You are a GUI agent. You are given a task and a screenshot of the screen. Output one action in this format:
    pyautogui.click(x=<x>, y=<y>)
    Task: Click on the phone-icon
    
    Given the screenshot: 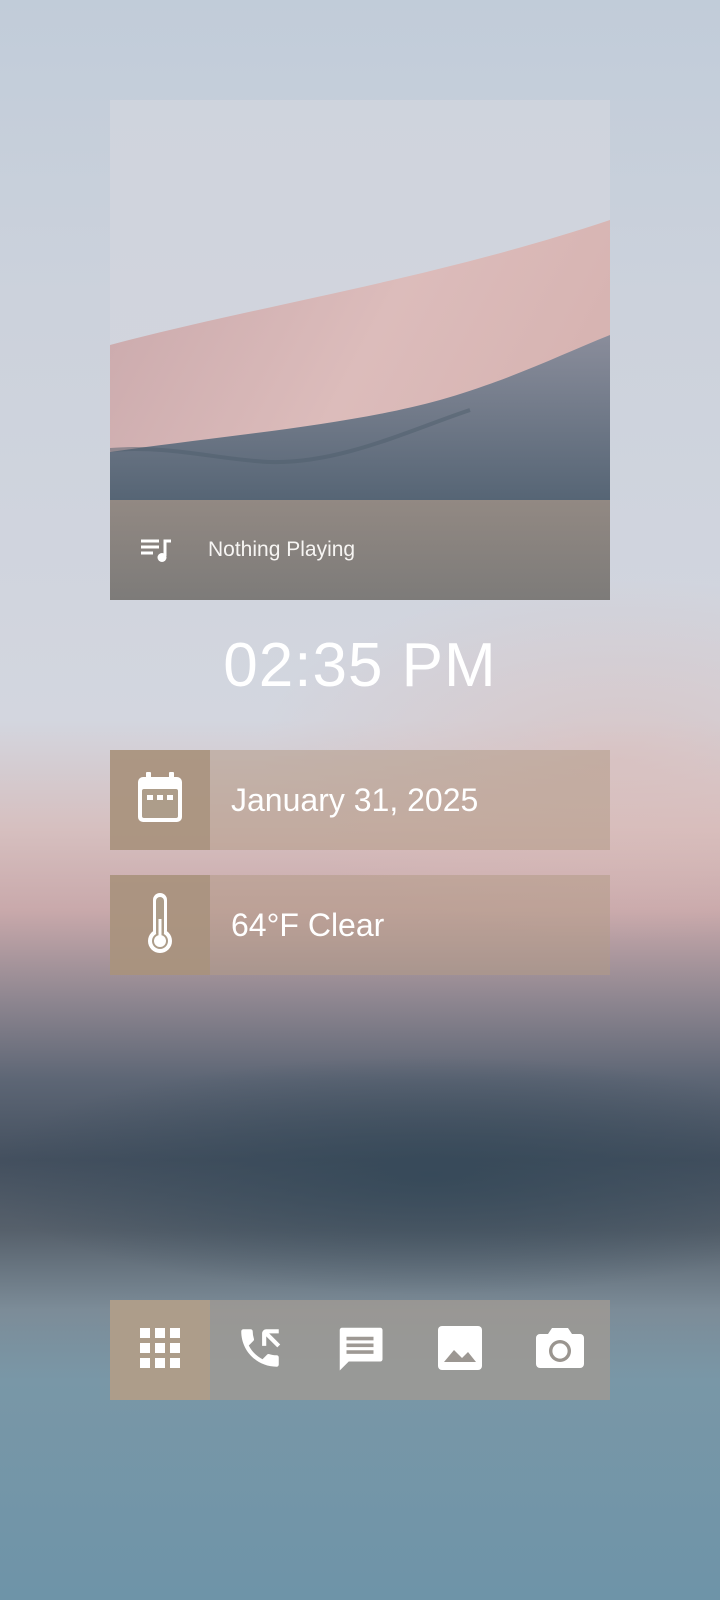 What is the action you would take?
    pyautogui.click(x=260, y=1350)
    